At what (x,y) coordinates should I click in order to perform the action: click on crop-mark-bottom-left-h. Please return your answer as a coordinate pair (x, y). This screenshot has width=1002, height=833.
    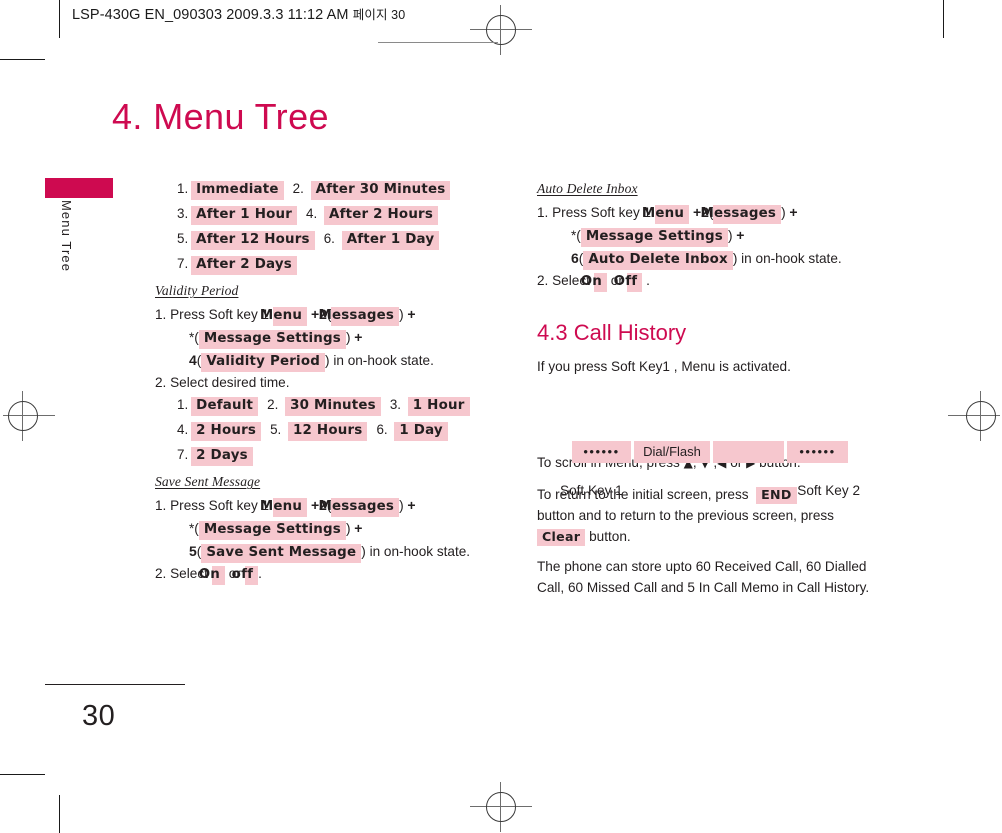
    Looking at the image, I should click on (22, 775).